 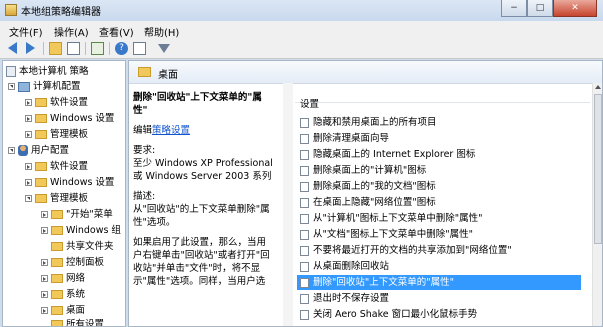 What do you see at coordinates (121, 48) in the screenshot?
I see `help-icon: ?` at bounding box center [121, 48].